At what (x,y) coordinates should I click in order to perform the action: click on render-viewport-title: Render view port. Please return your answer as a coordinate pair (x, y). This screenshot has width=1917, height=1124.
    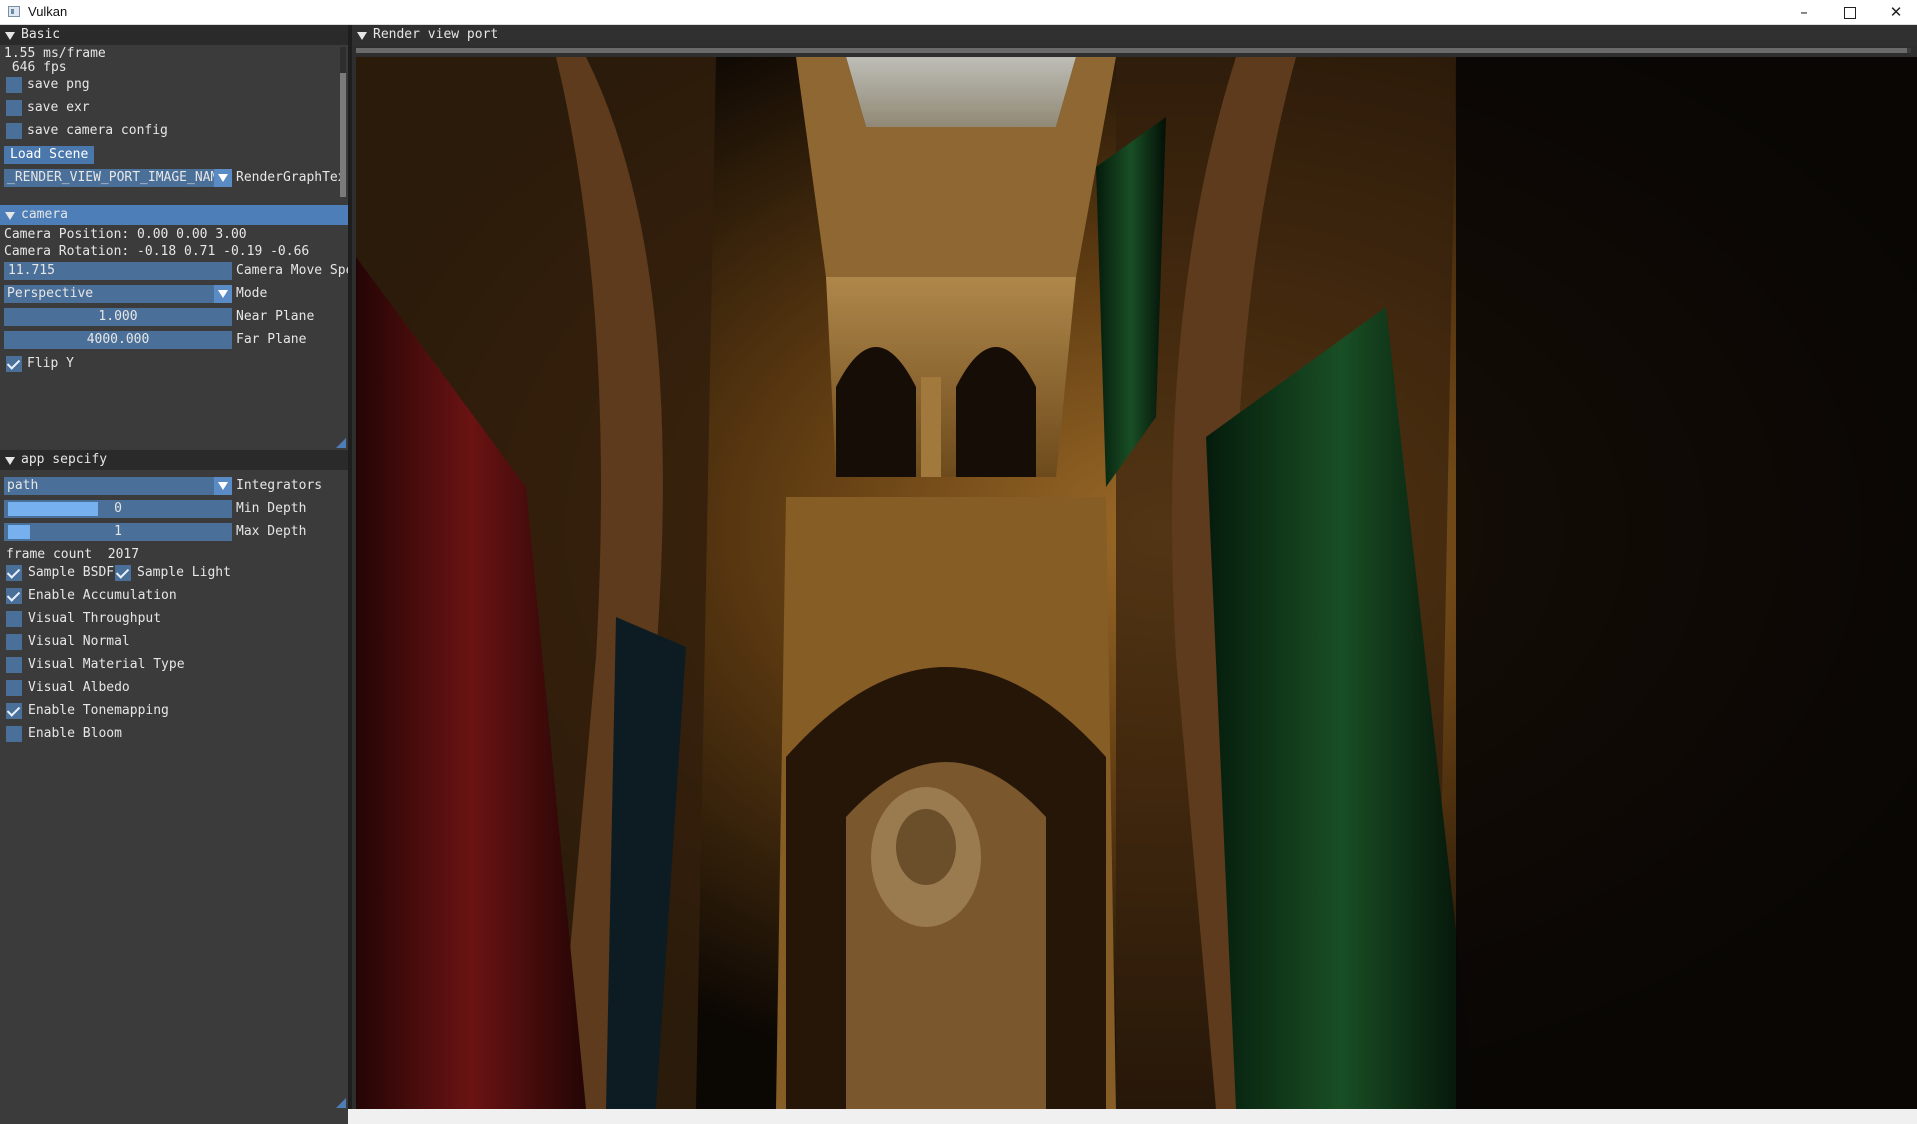
    Looking at the image, I should click on (436, 34).